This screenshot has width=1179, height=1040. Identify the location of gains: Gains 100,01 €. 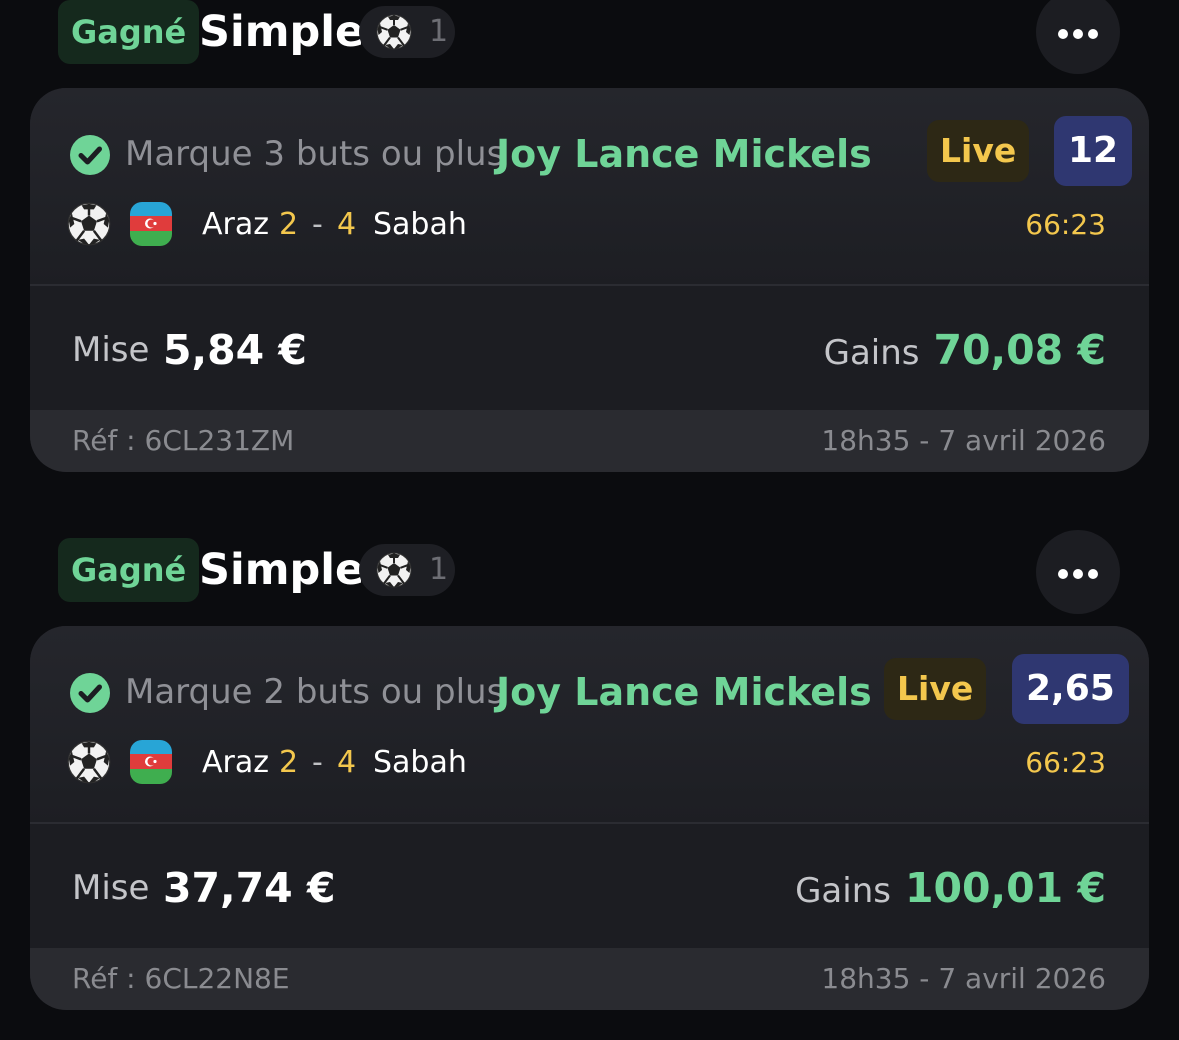
(950, 892).